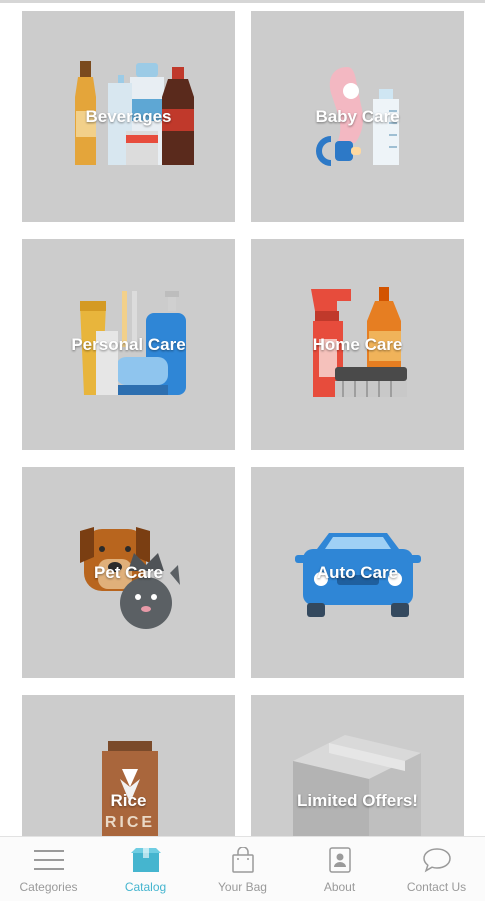  I want to click on rice-bag-icon: RICE, so click(130, 788).